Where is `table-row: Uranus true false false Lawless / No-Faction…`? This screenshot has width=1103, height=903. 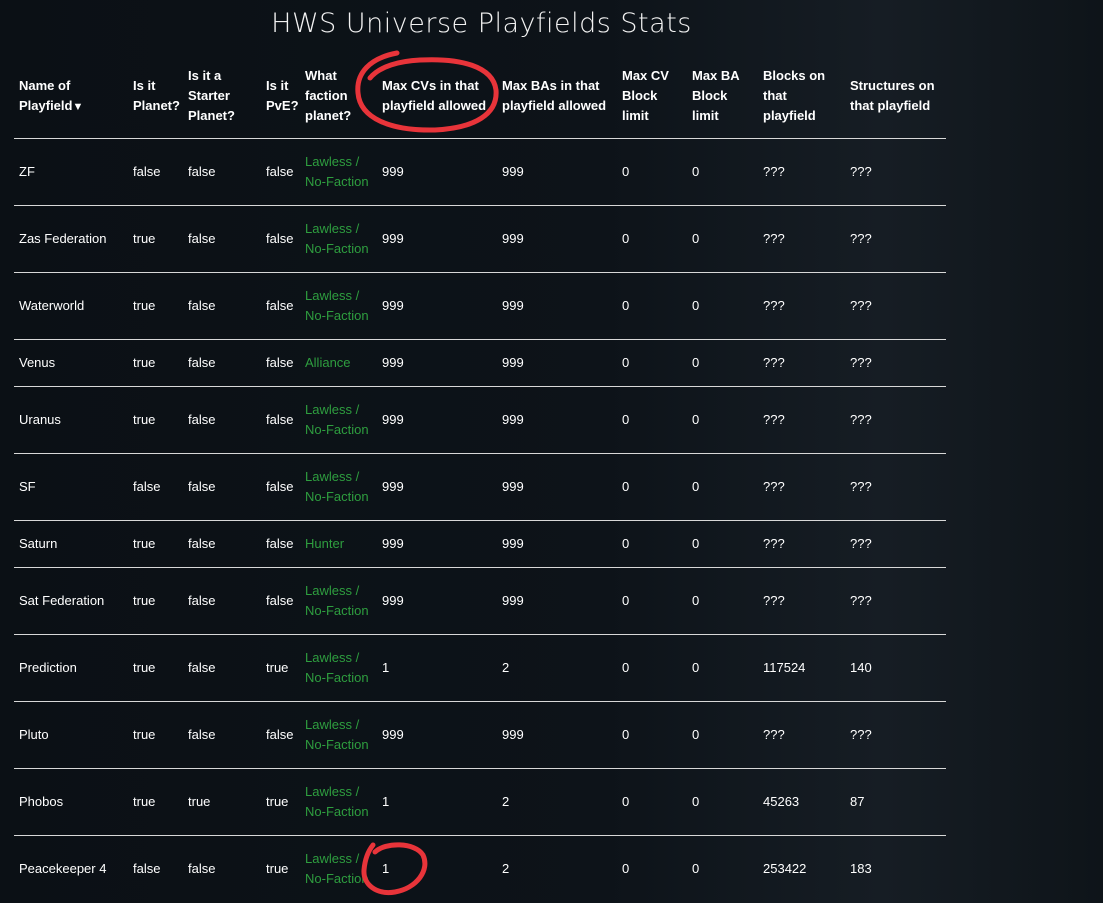 table-row: Uranus true false false Lawless / No-Faction… is located at coordinates (480, 420).